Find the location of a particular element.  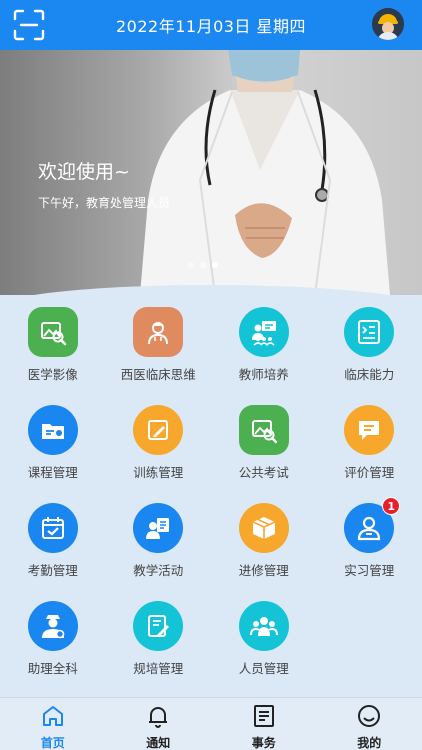

grid-item-label: 人员管理 is located at coordinates (263, 668).